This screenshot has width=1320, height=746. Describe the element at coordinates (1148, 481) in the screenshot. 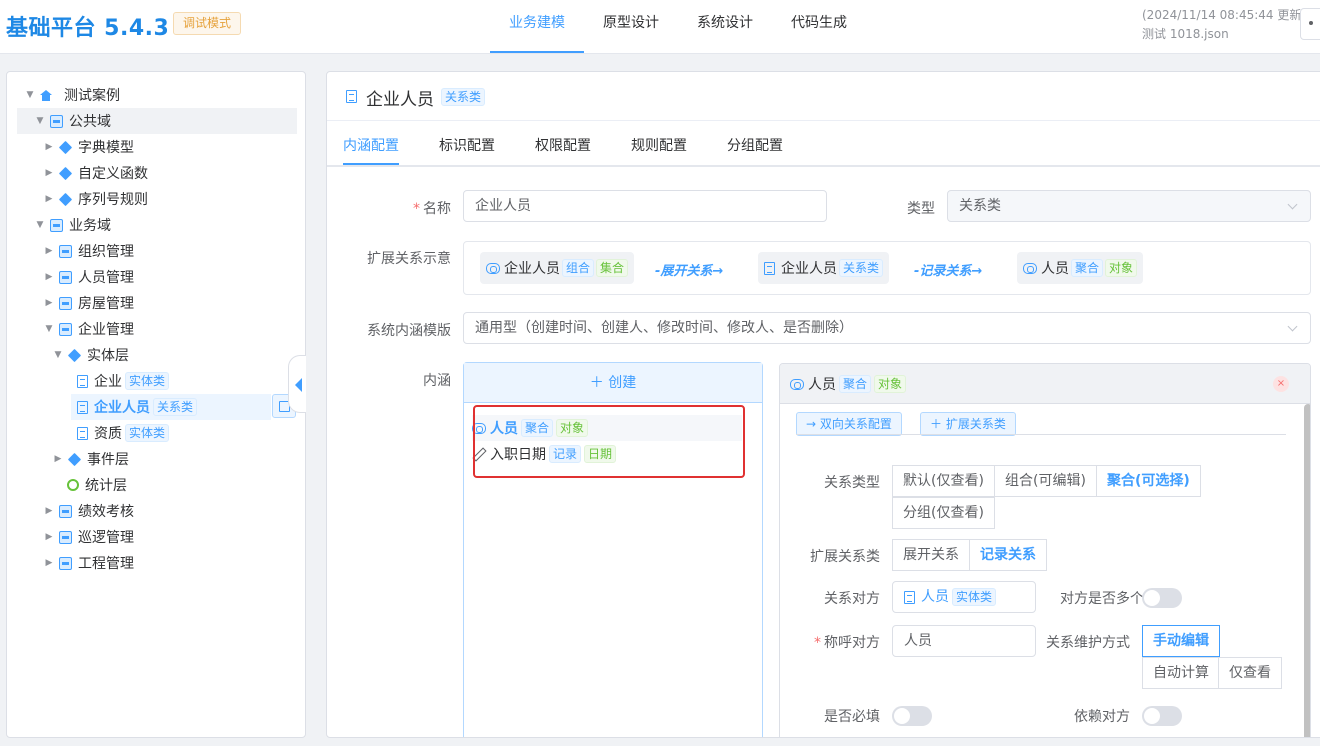

I see `rel-type-aggregation: 聚合(可选择)` at that location.